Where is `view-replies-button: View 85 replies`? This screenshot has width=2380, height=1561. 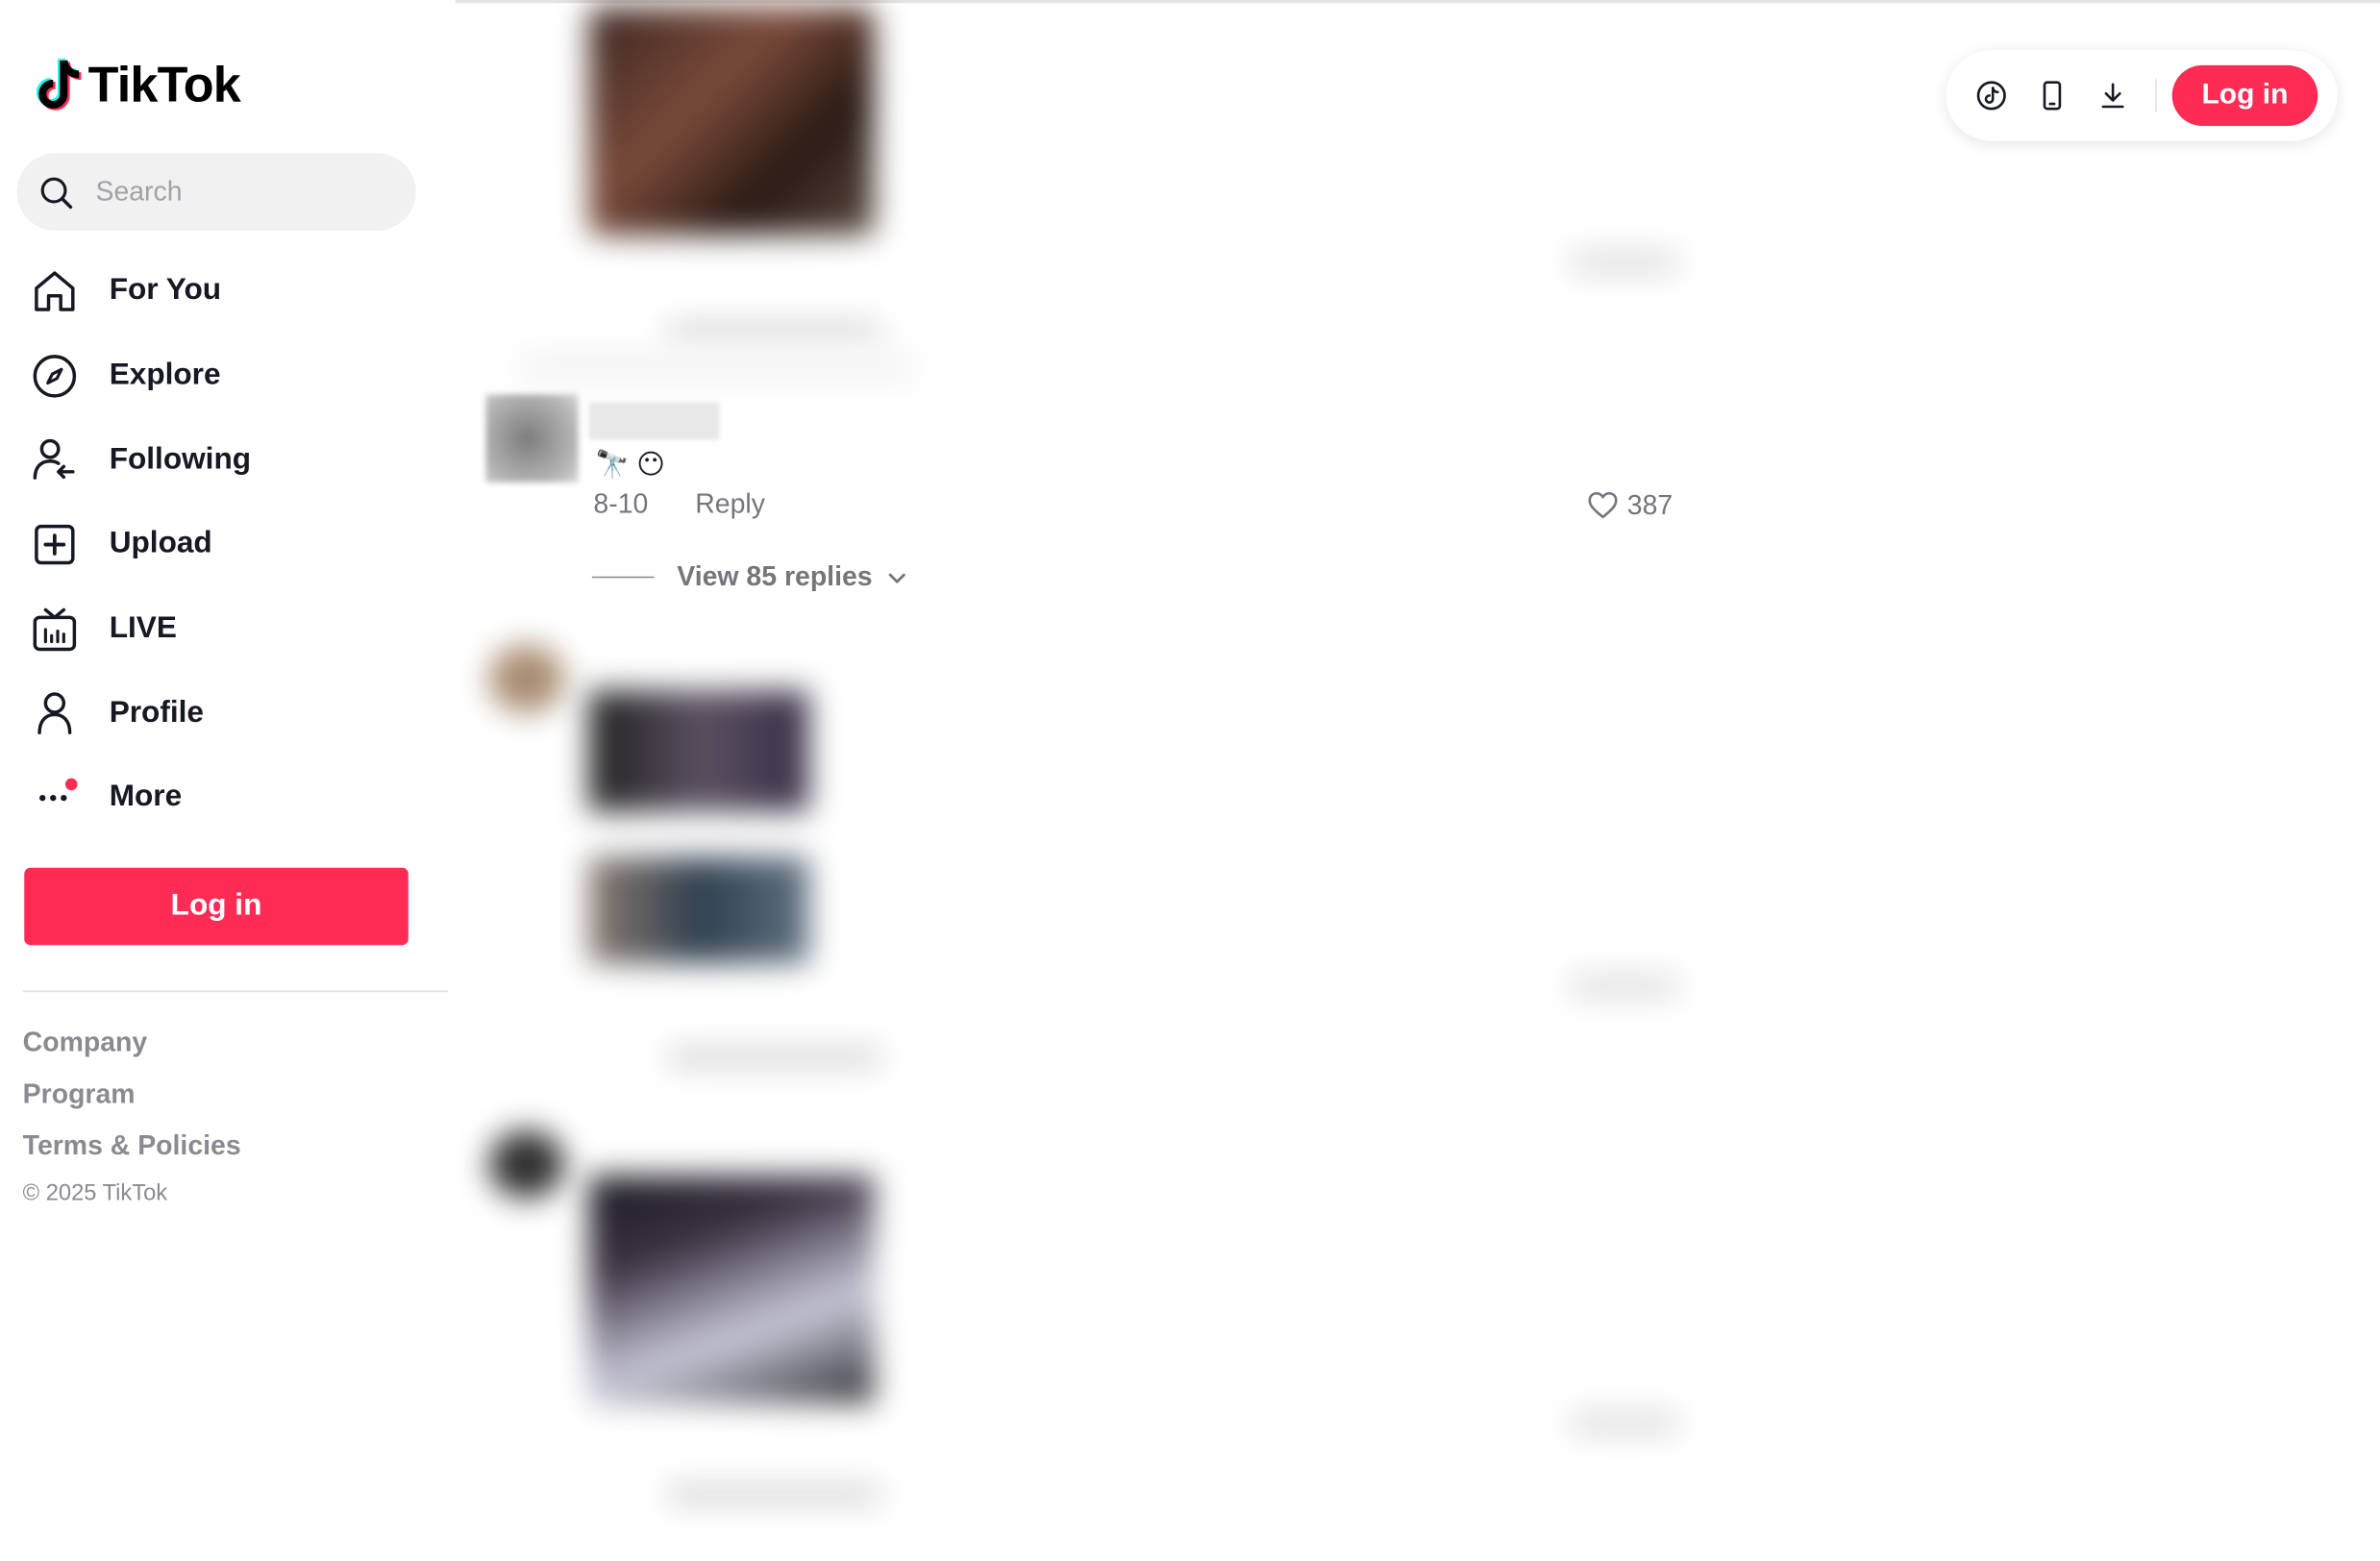 view-replies-button: View 85 replies is located at coordinates (750, 576).